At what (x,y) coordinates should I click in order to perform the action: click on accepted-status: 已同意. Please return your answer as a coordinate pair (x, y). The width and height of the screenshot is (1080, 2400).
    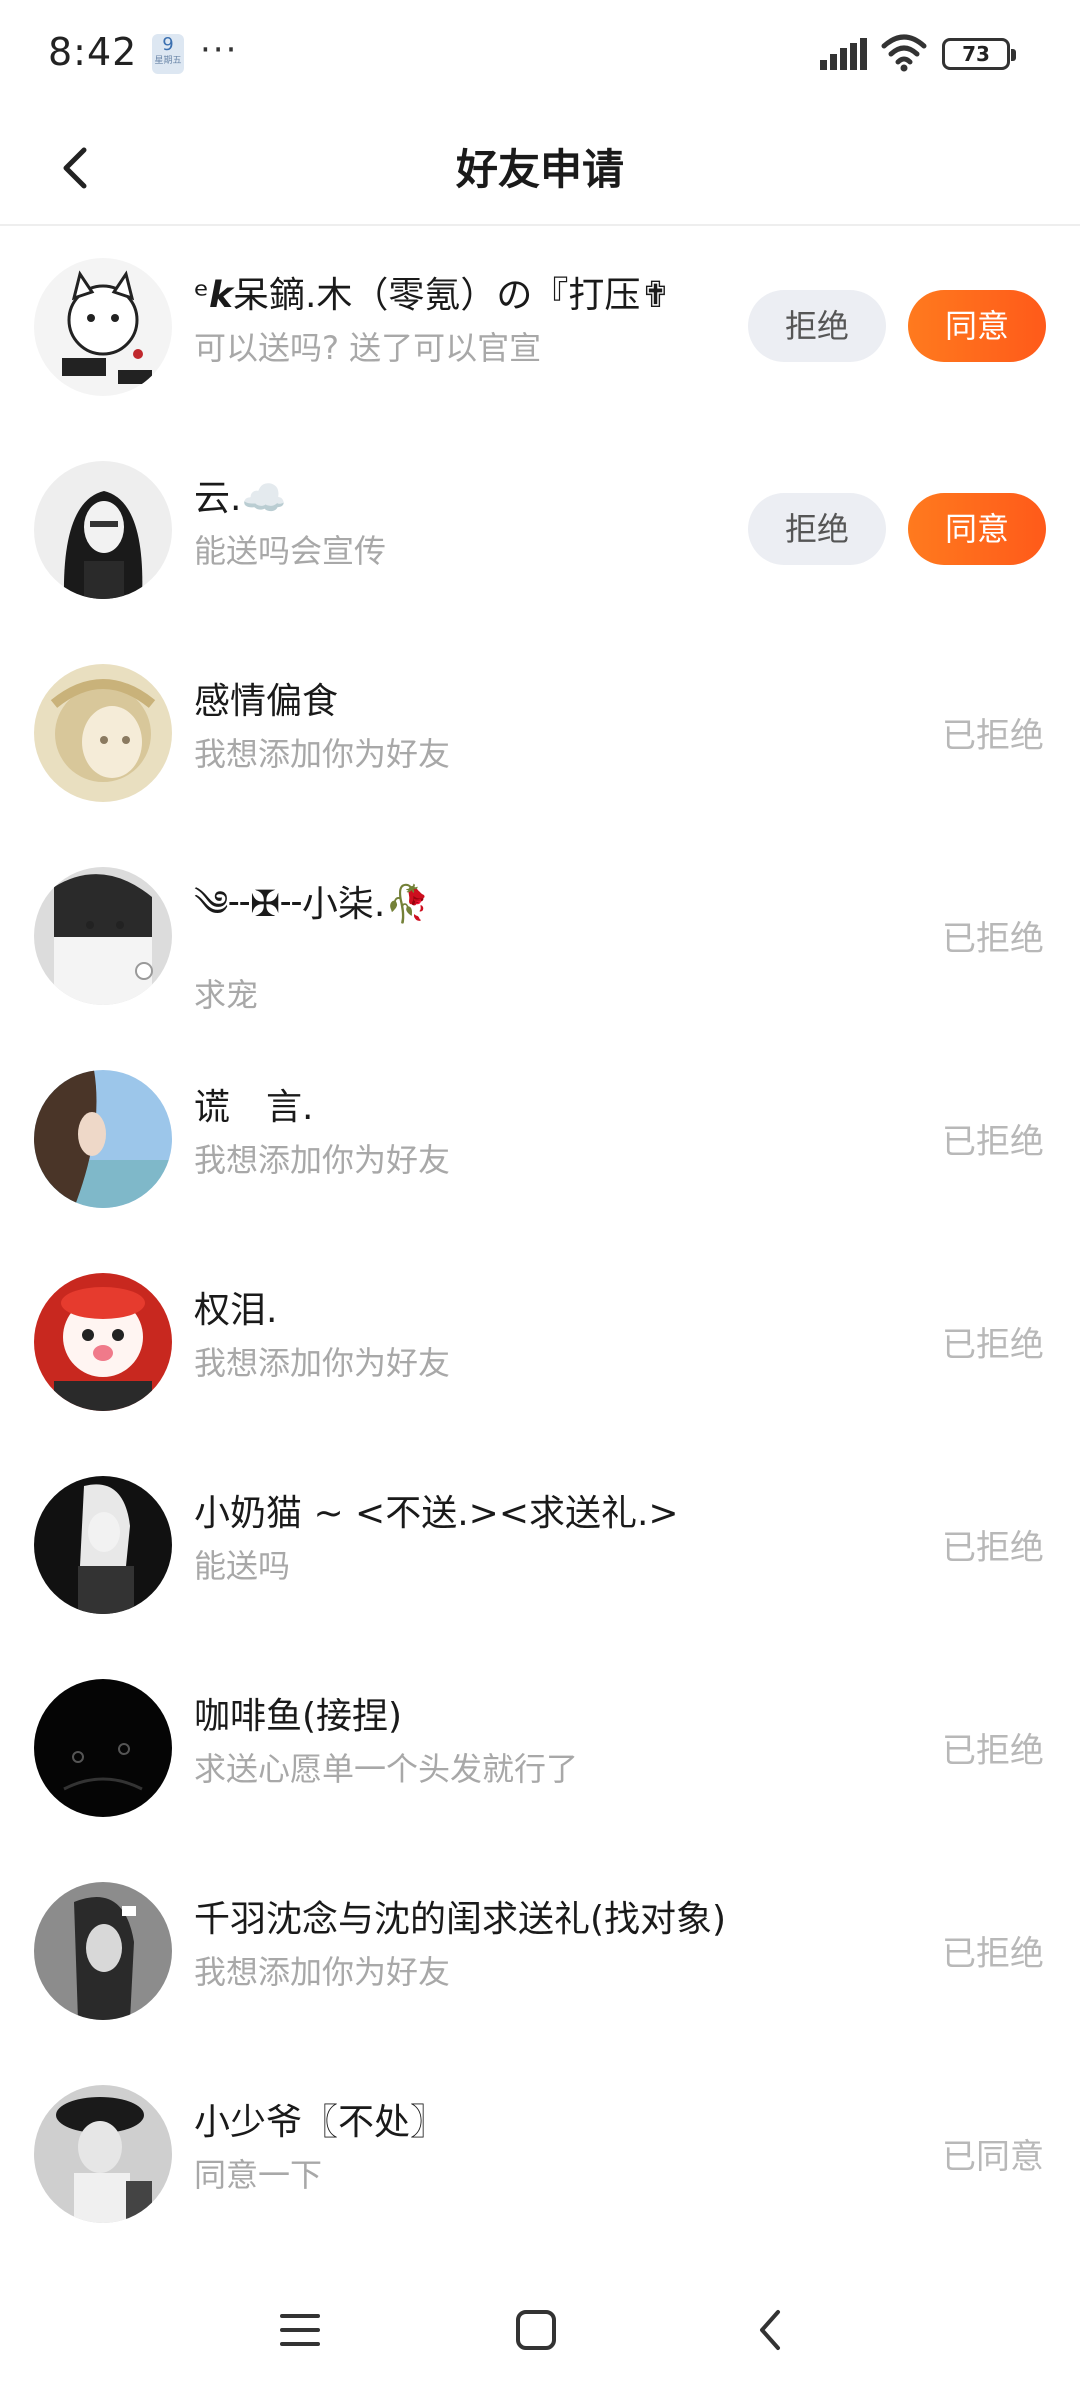
    Looking at the image, I should click on (993, 2157).